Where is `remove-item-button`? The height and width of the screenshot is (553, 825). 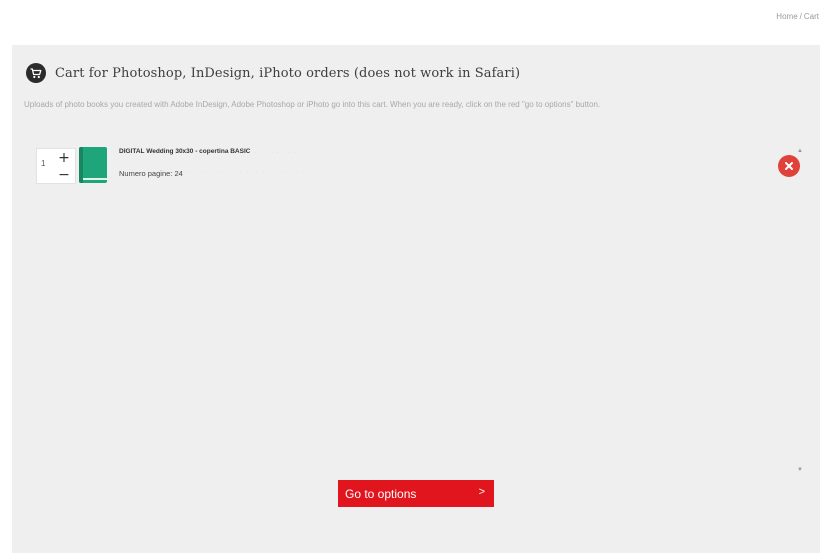 remove-item-button is located at coordinates (789, 166).